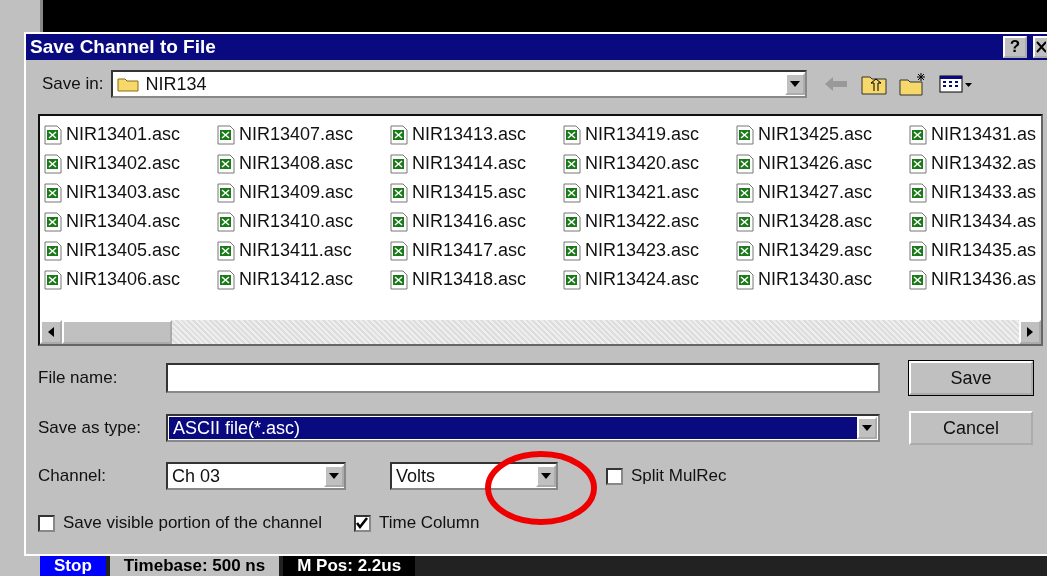 This screenshot has width=1047, height=576. I want to click on file-item: NIR13405.asc, so click(130, 250).